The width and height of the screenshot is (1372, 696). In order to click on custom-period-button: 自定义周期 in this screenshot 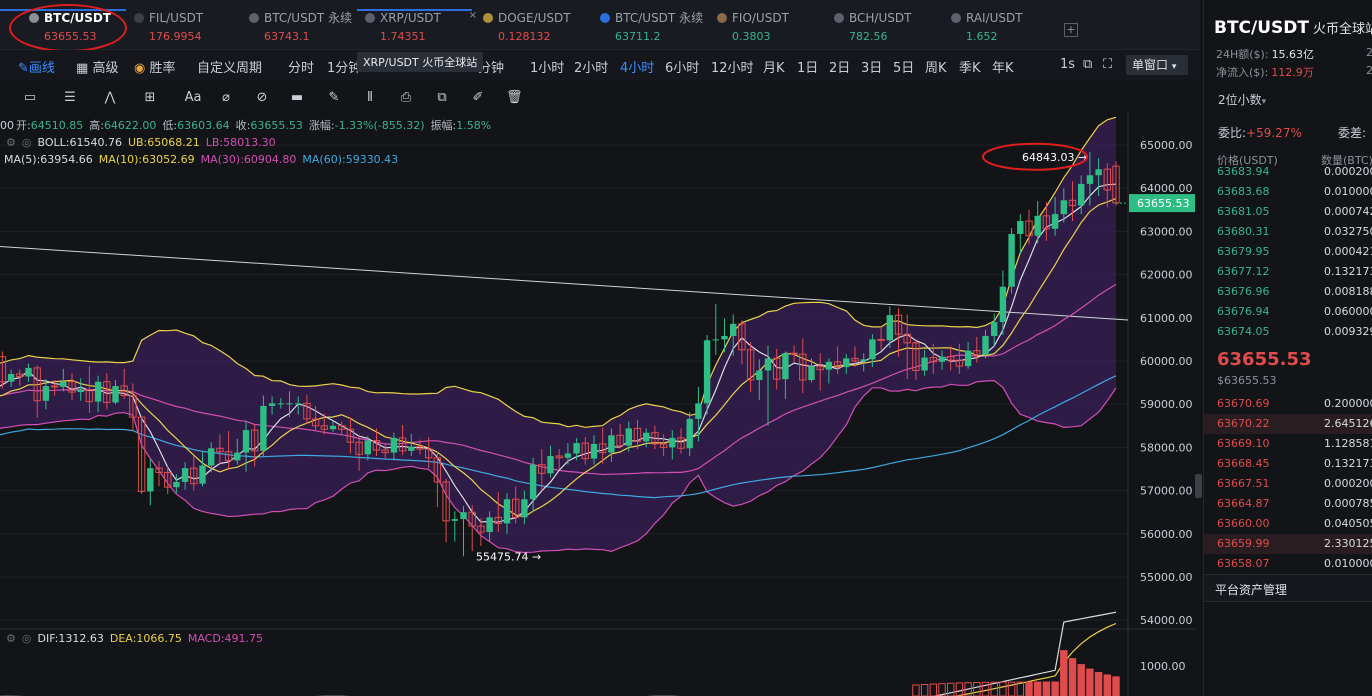, I will do `click(229, 66)`.